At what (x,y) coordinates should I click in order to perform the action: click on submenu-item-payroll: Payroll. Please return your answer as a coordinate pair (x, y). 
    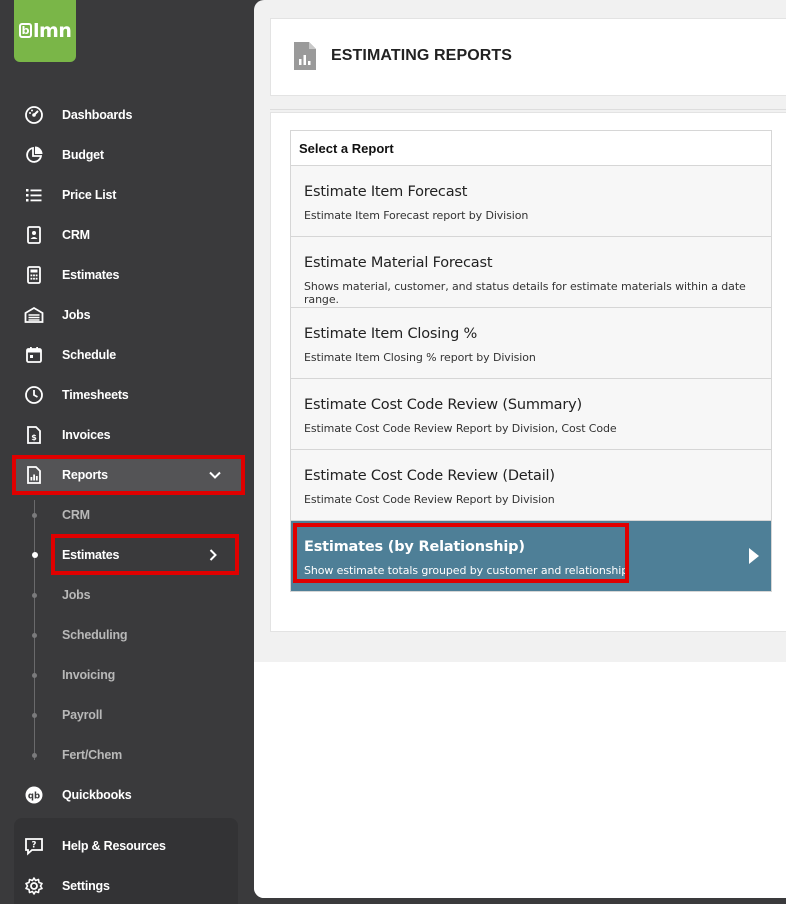
    Looking at the image, I should click on (130, 715).